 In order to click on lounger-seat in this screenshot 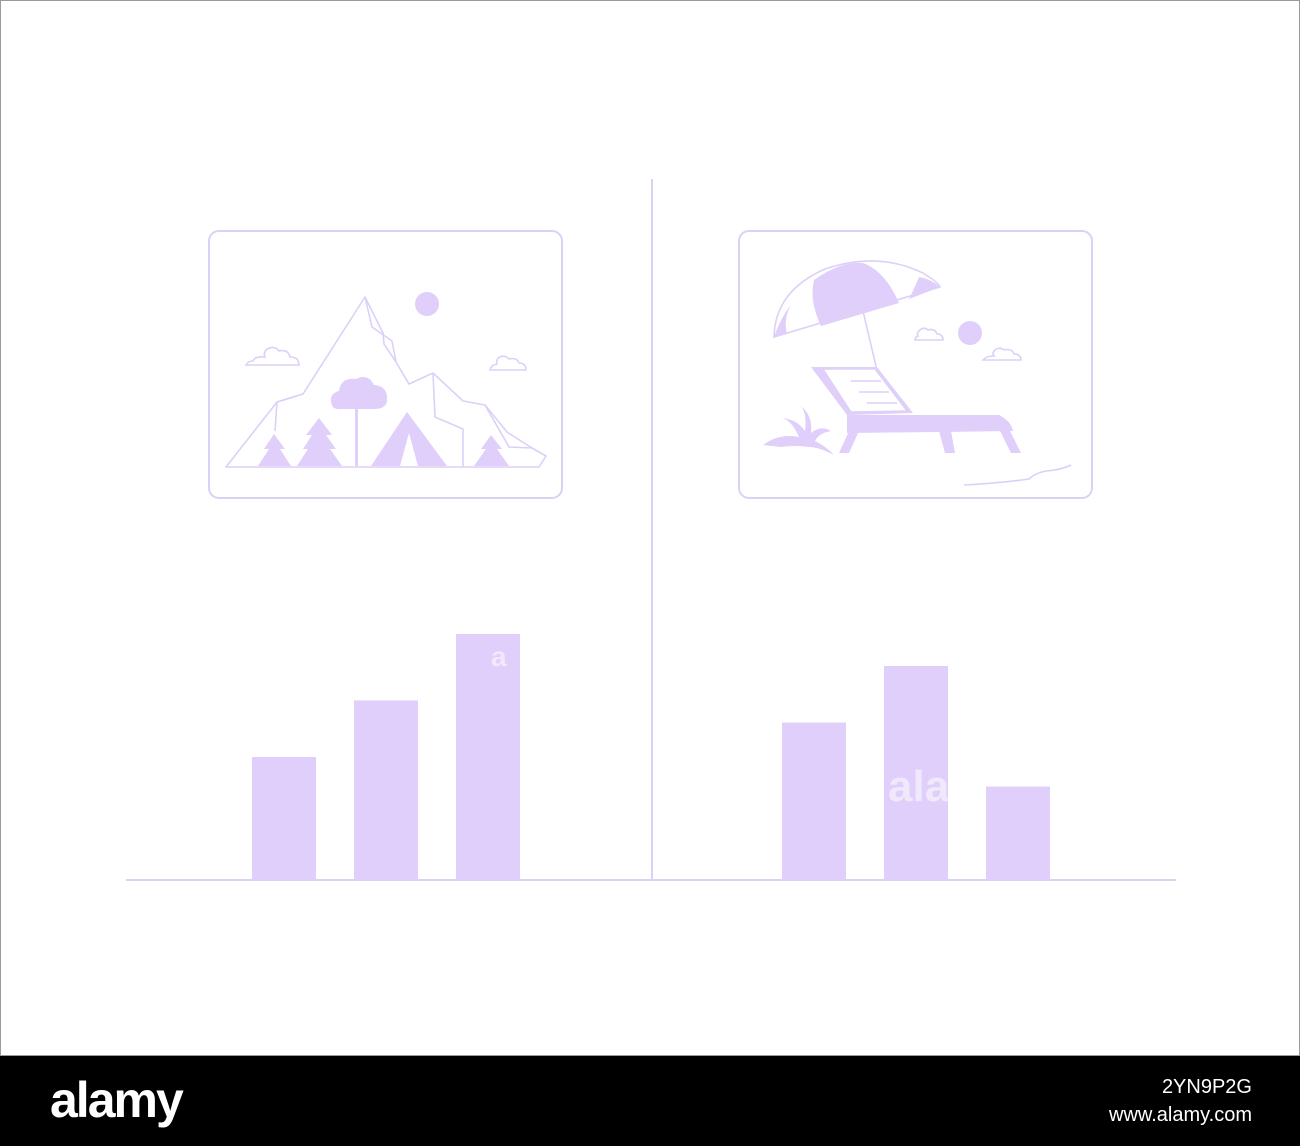, I will do `click(930, 424)`.